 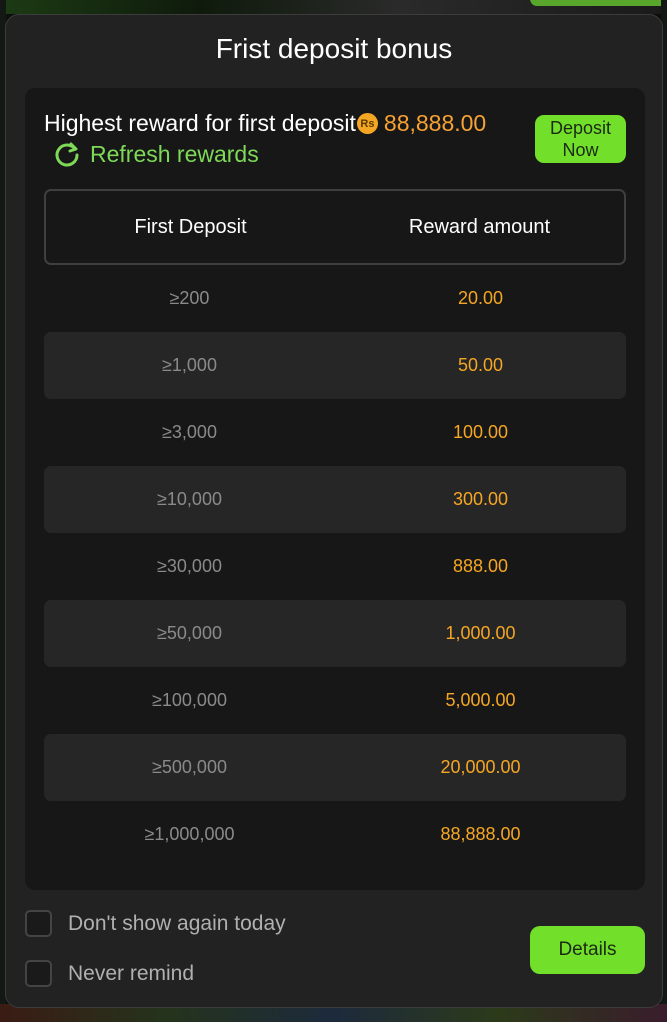 What do you see at coordinates (189, 834) in the screenshot?
I see `deposit-threshold: ≥1,000,000` at bounding box center [189, 834].